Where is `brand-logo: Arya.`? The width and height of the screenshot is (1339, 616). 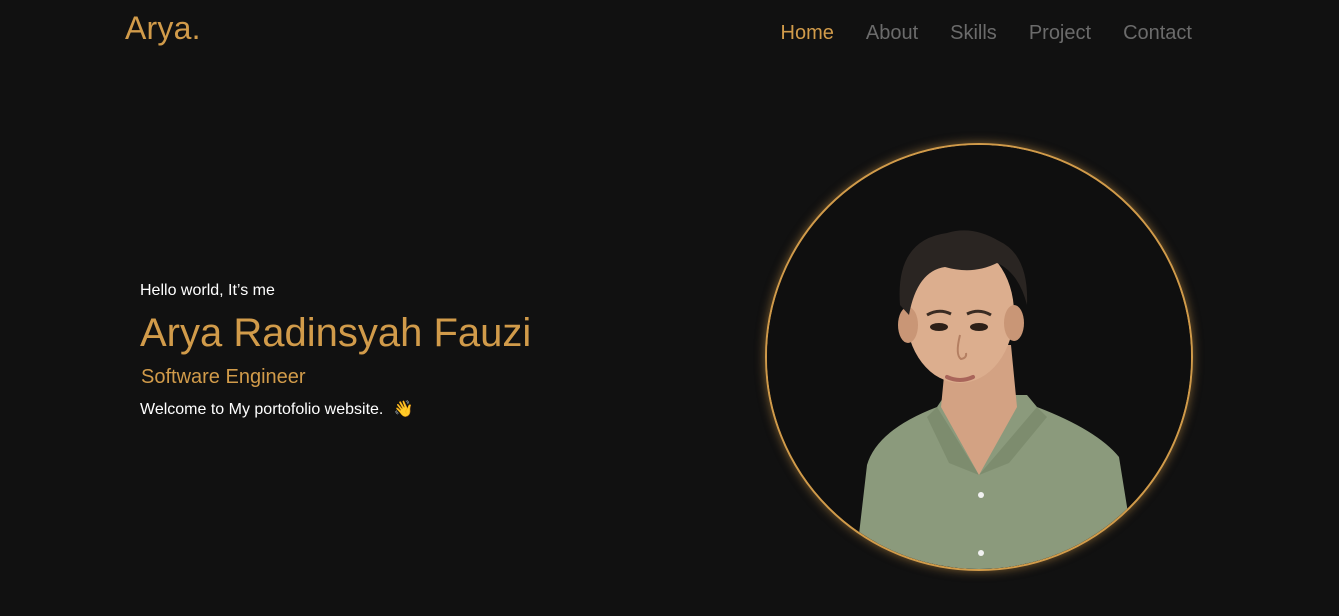
brand-logo: Arya. is located at coordinates (163, 28).